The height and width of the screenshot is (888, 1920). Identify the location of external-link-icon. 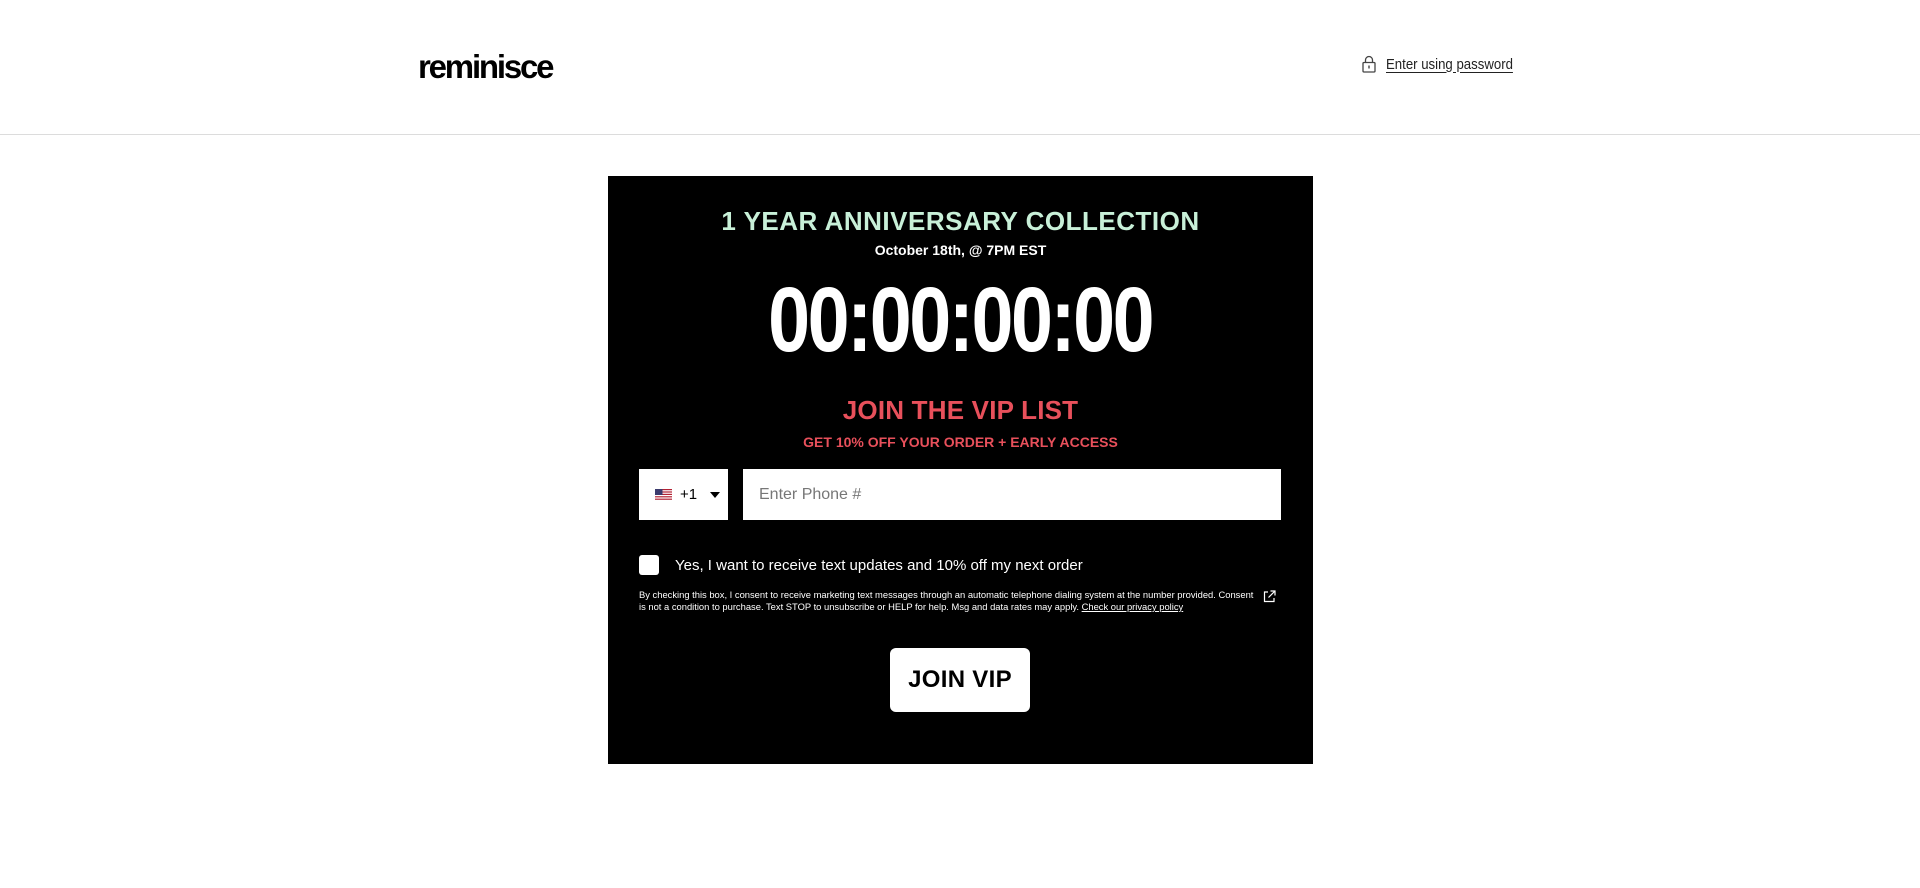
(1269, 596).